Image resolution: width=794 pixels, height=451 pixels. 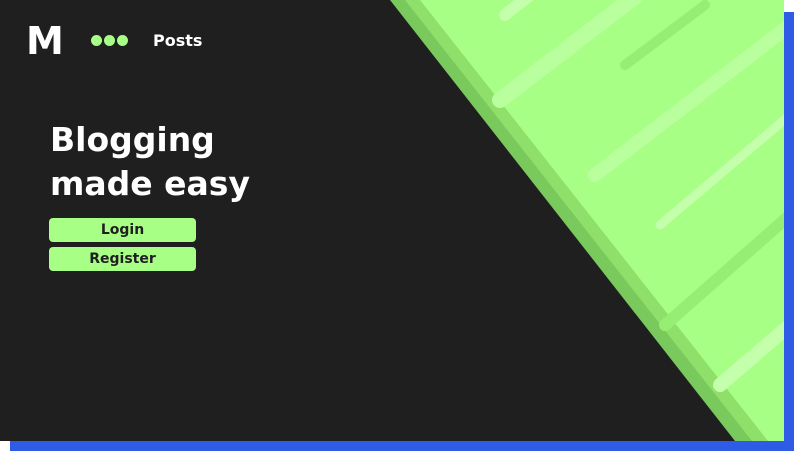 What do you see at coordinates (45, 41) in the screenshot?
I see `brand-logo: M` at bounding box center [45, 41].